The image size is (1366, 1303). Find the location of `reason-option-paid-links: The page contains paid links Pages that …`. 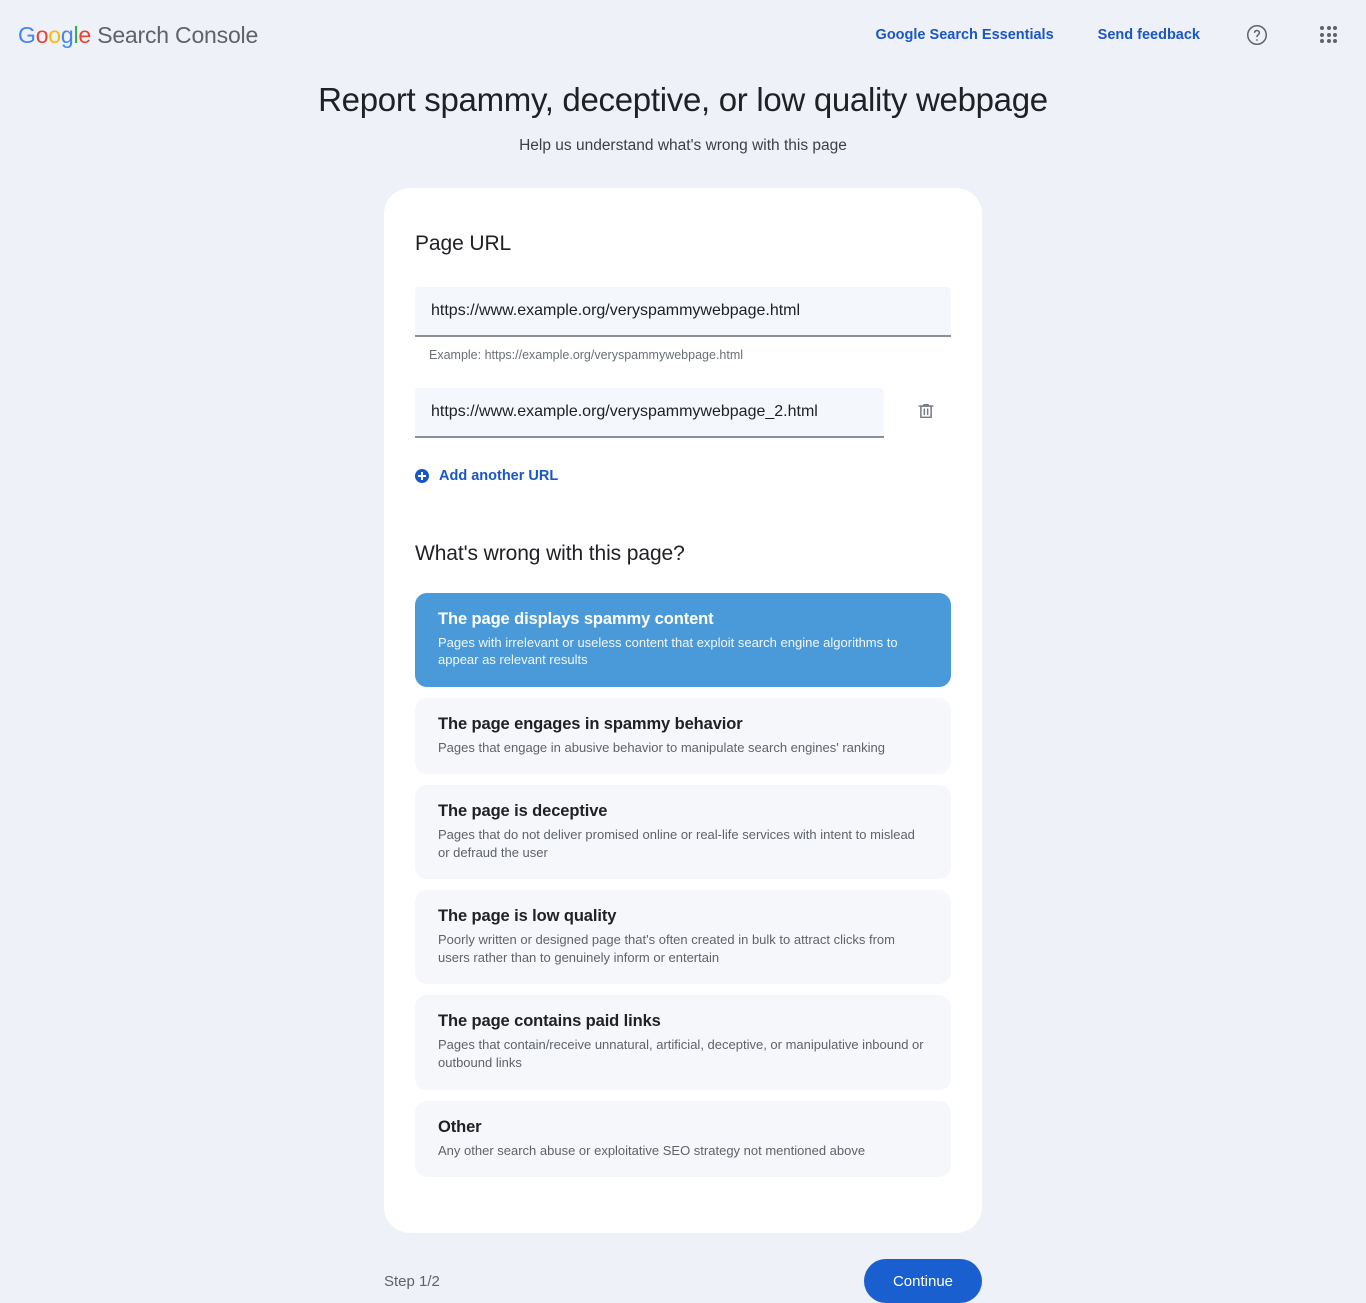

reason-option-paid-links: The page contains paid links Pages that … is located at coordinates (683, 1042).